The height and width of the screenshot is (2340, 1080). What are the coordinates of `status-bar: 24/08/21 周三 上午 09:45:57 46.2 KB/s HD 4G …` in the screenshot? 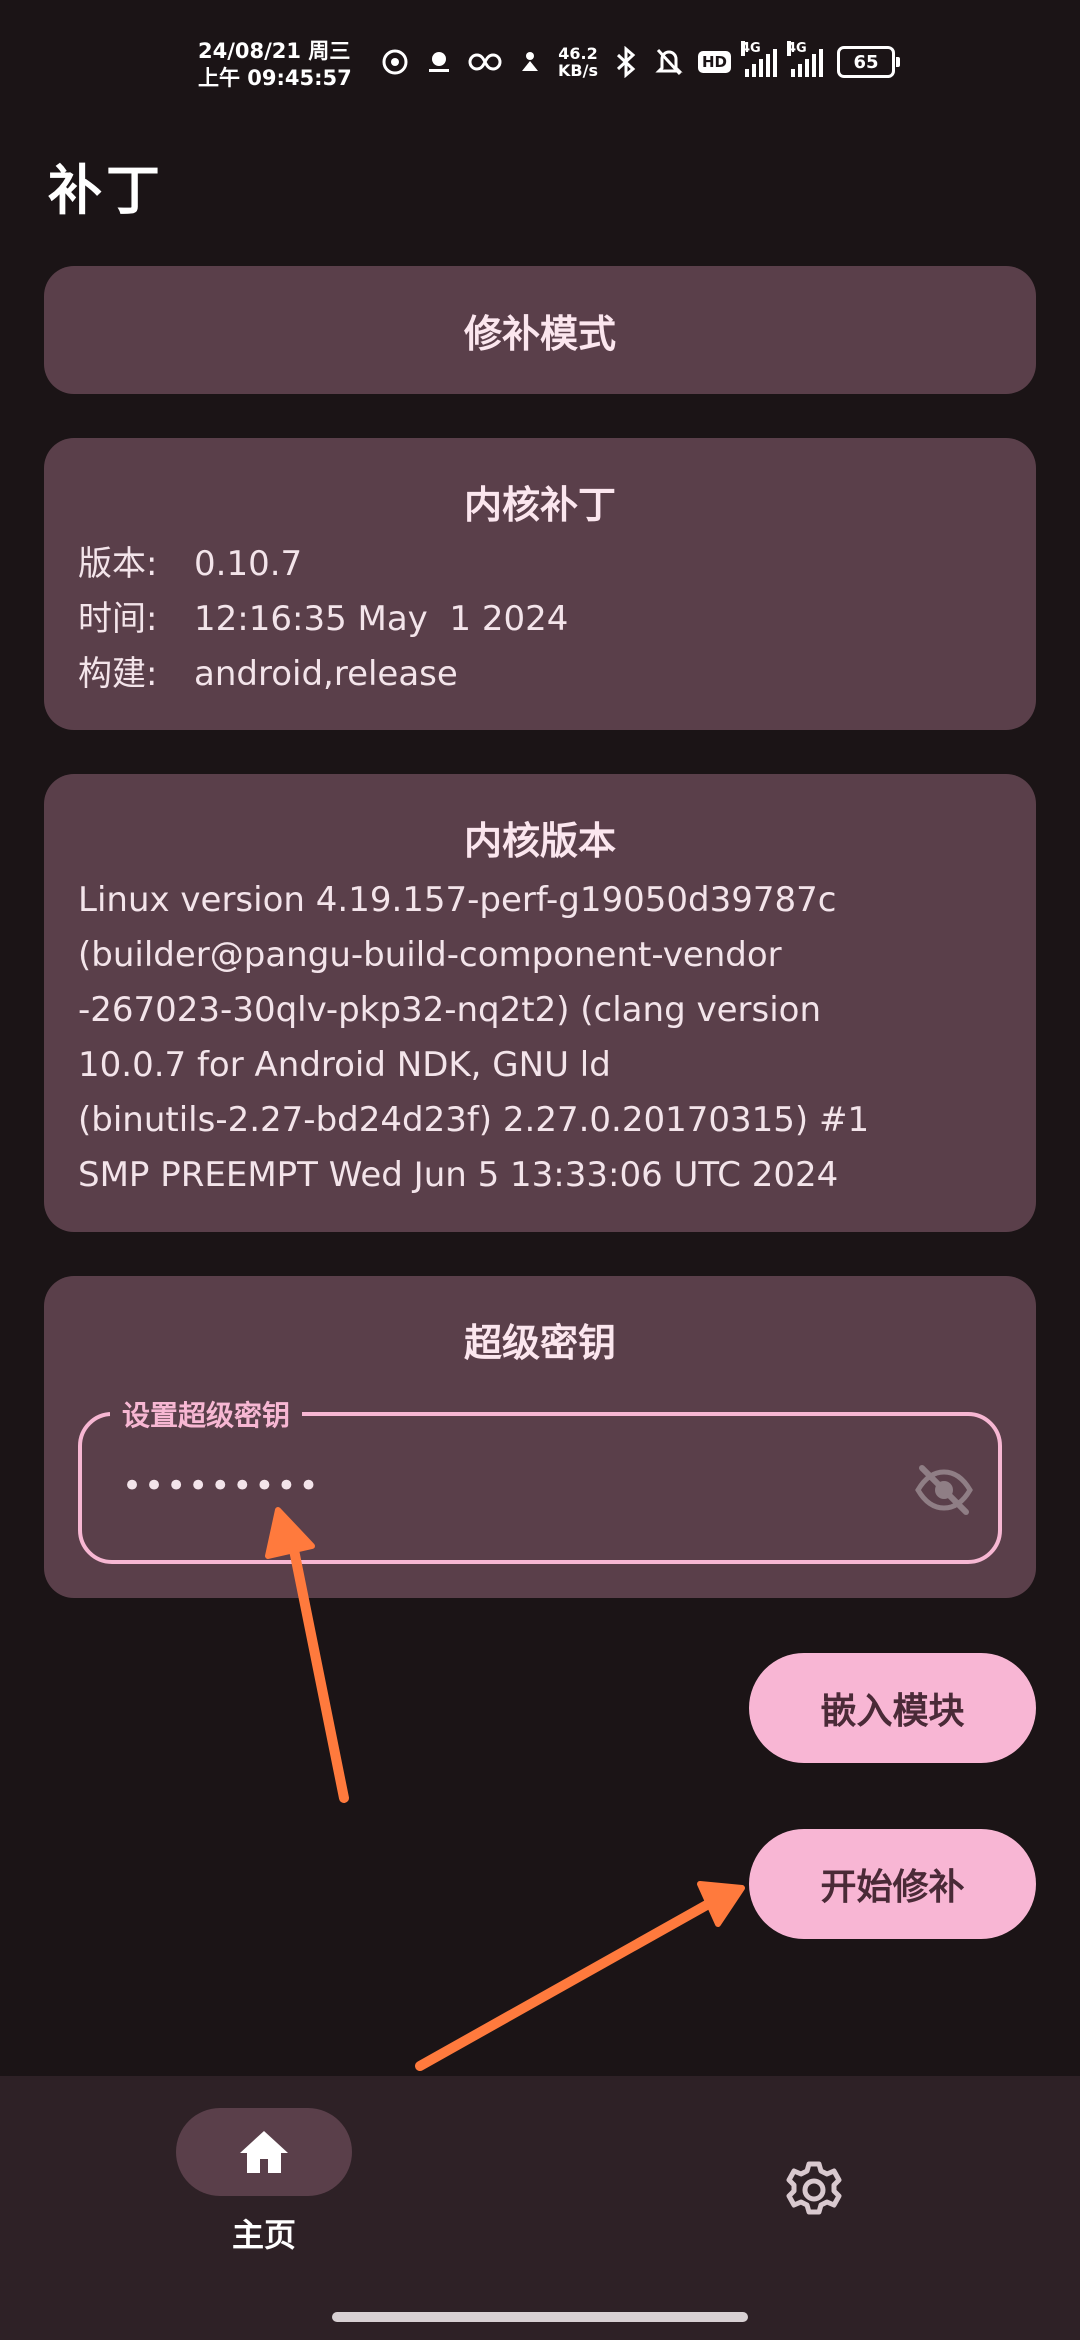 It's located at (540, 60).